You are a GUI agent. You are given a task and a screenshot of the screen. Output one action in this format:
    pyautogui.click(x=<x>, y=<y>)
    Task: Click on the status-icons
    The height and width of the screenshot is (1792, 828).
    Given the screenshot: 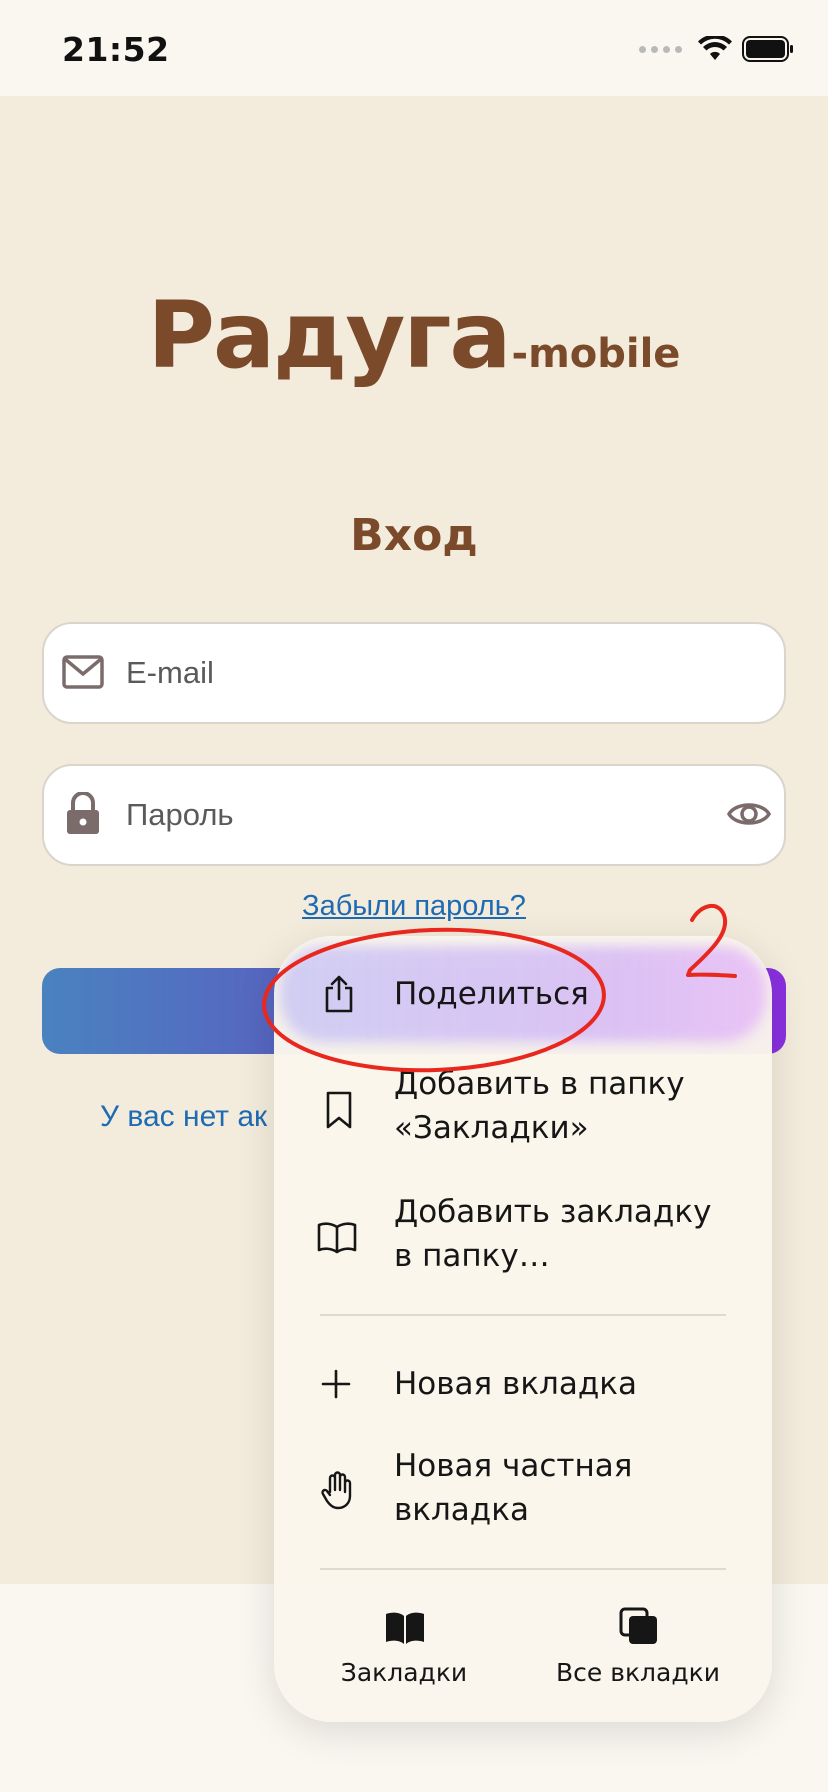 What is the action you would take?
    pyautogui.click(x=716, y=49)
    